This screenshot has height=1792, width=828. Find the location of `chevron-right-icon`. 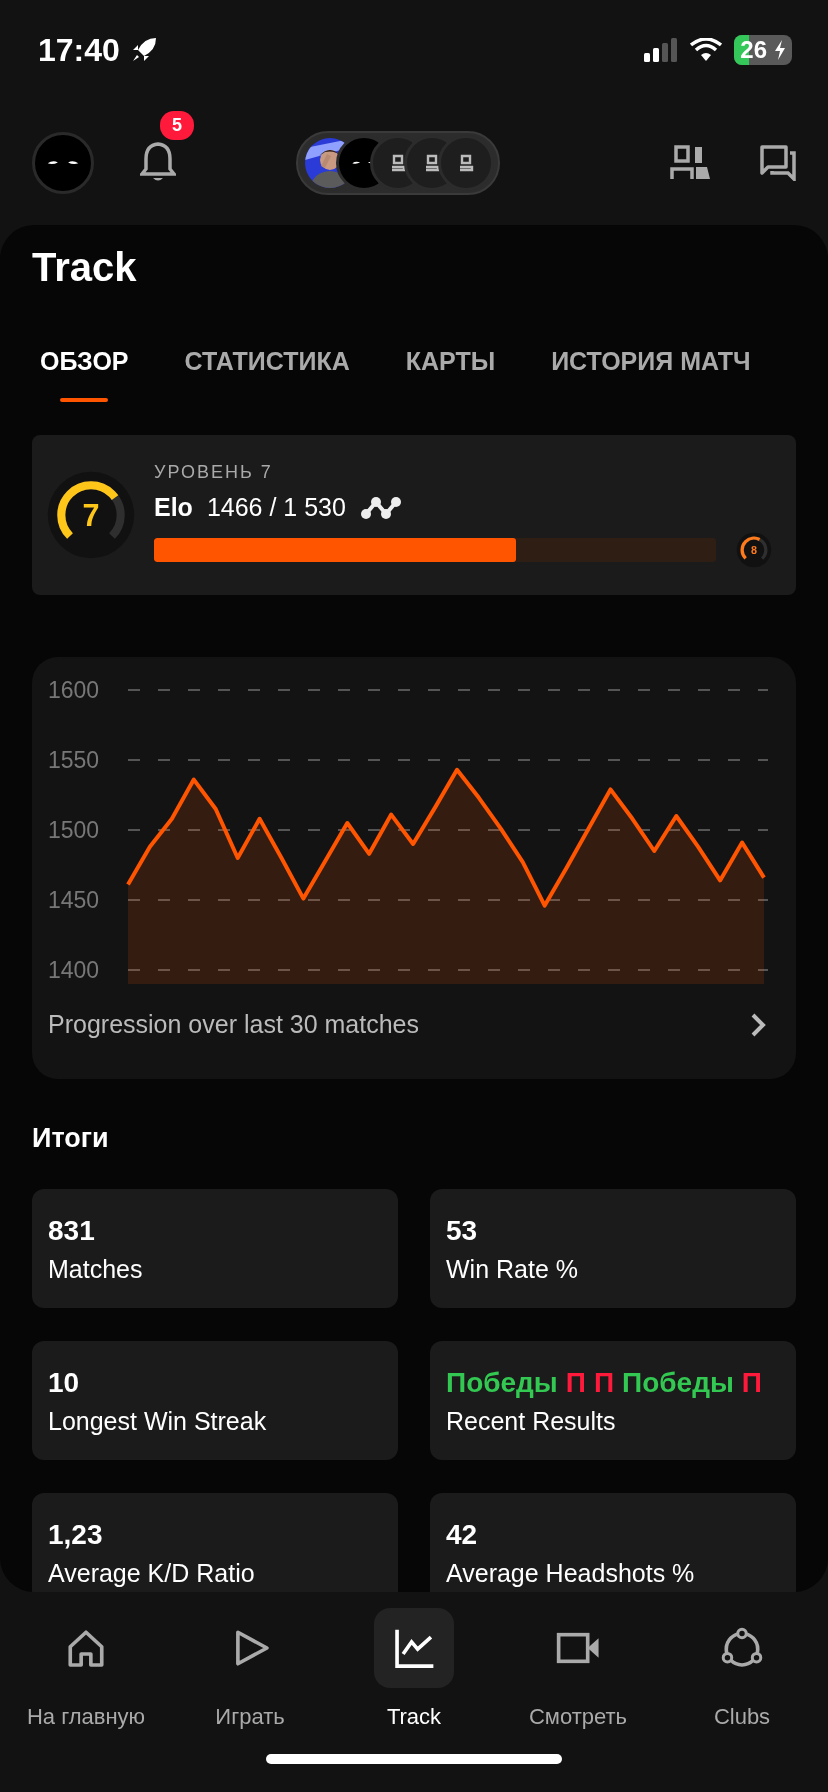

chevron-right-icon is located at coordinates (758, 1024).